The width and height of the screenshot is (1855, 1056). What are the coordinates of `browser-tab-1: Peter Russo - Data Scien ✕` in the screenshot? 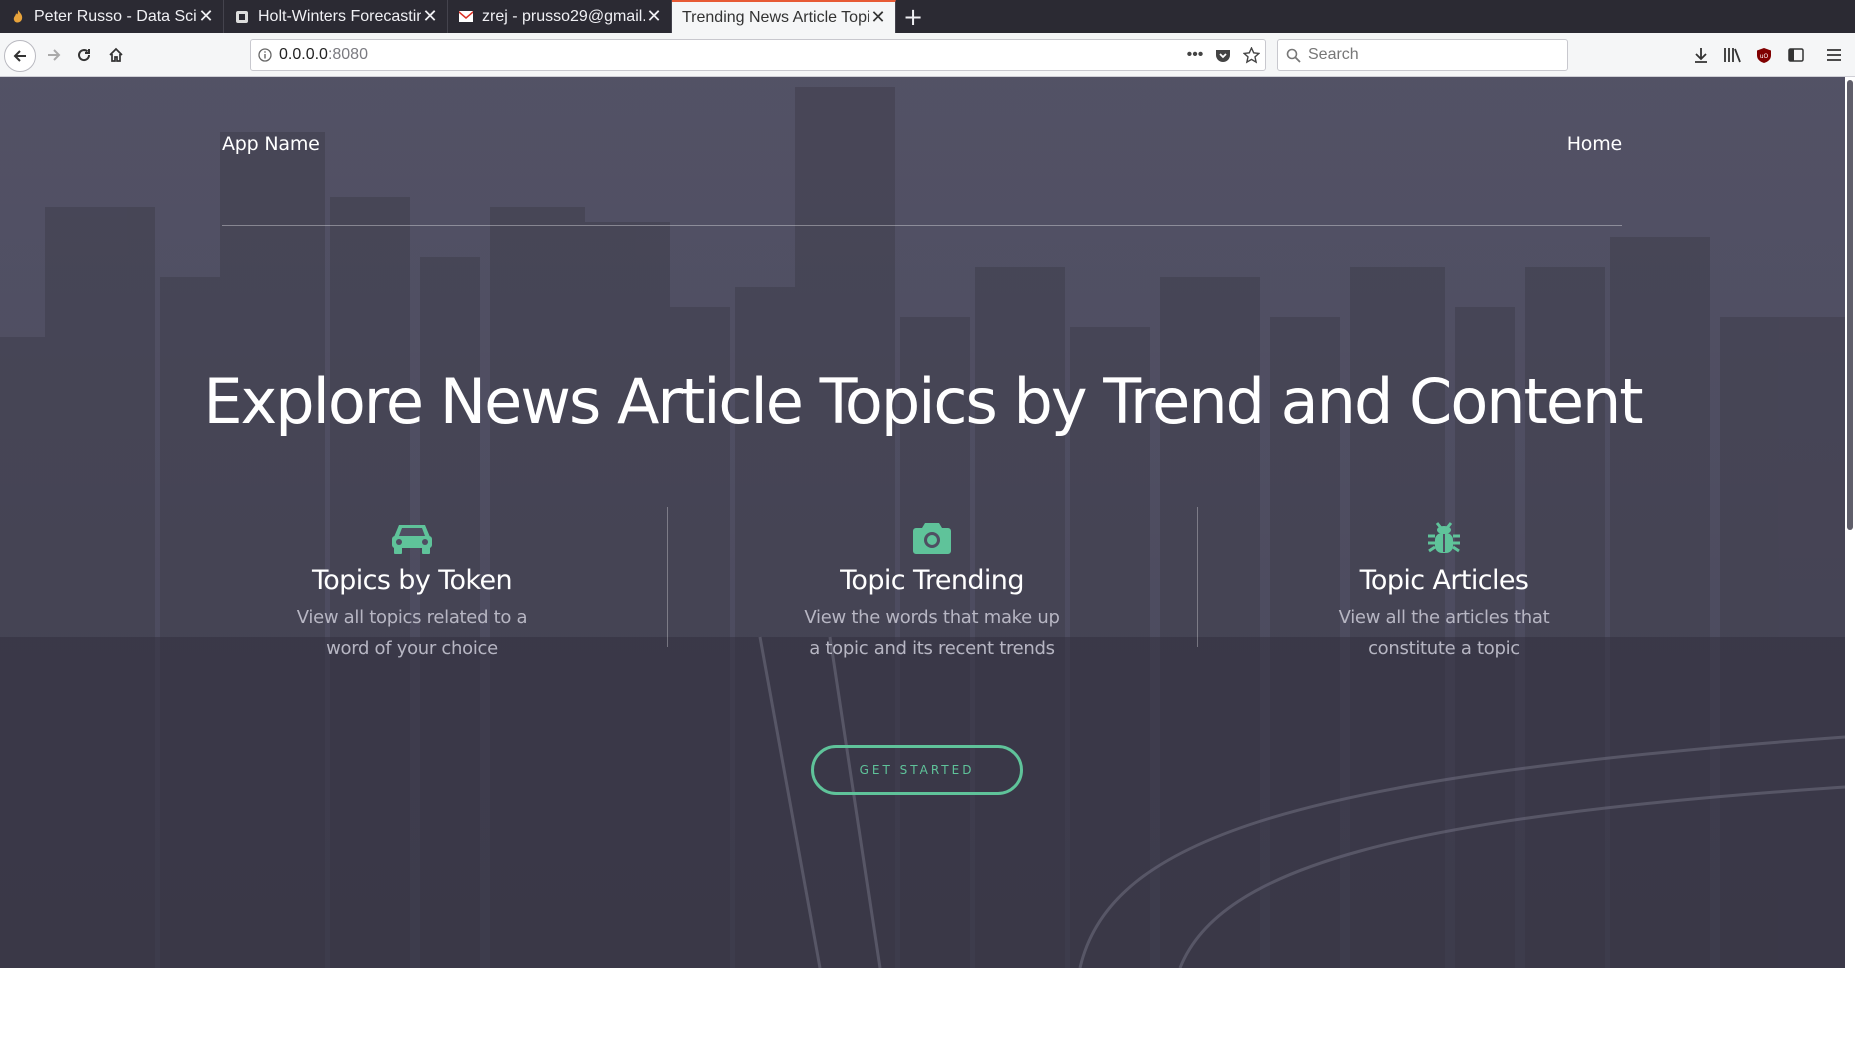 It's located at (112, 16).